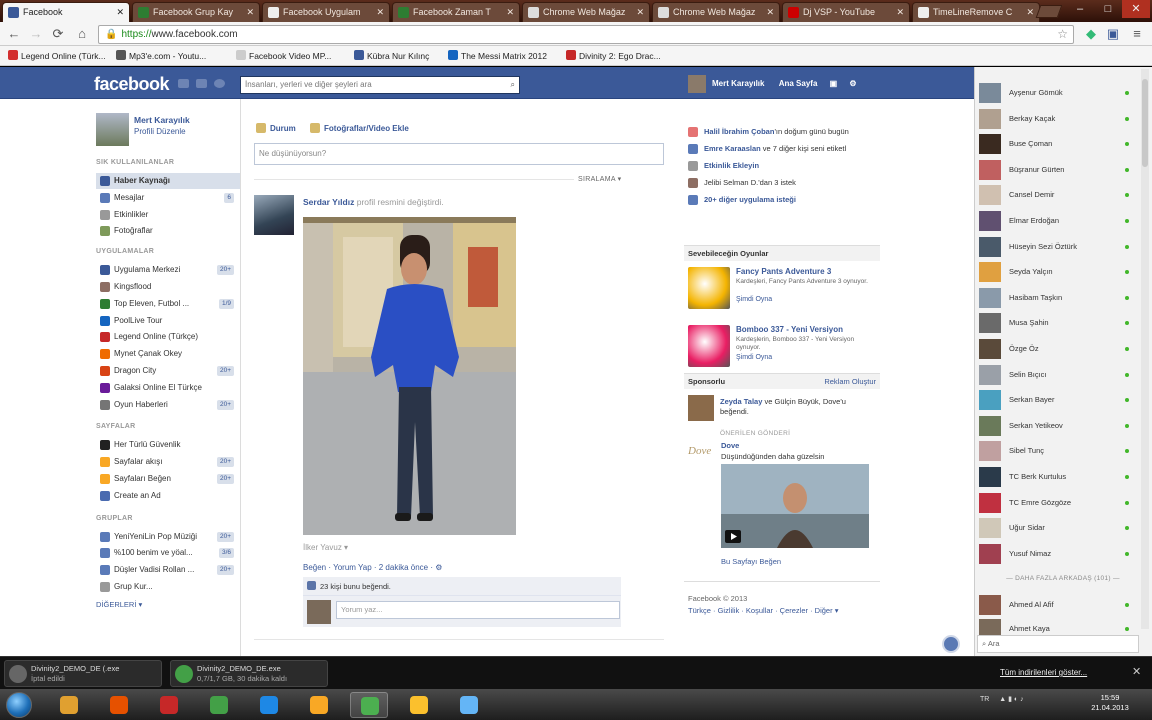  What do you see at coordinates (83, 673) in the screenshot?
I see `download-item: Divinity2_DEMO_DE (.exe İptal edildi` at bounding box center [83, 673].